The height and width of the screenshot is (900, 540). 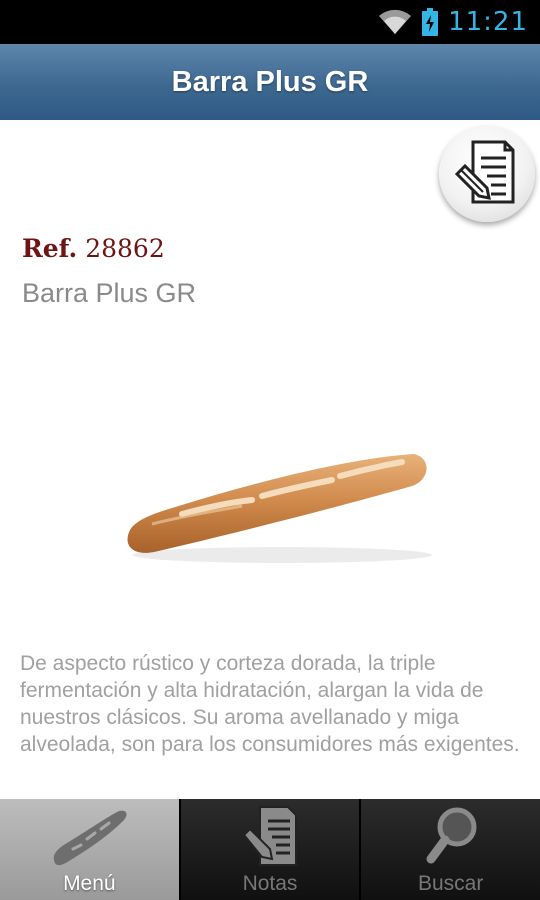 I want to click on battery-charging-icon, so click(x=430, y=22).